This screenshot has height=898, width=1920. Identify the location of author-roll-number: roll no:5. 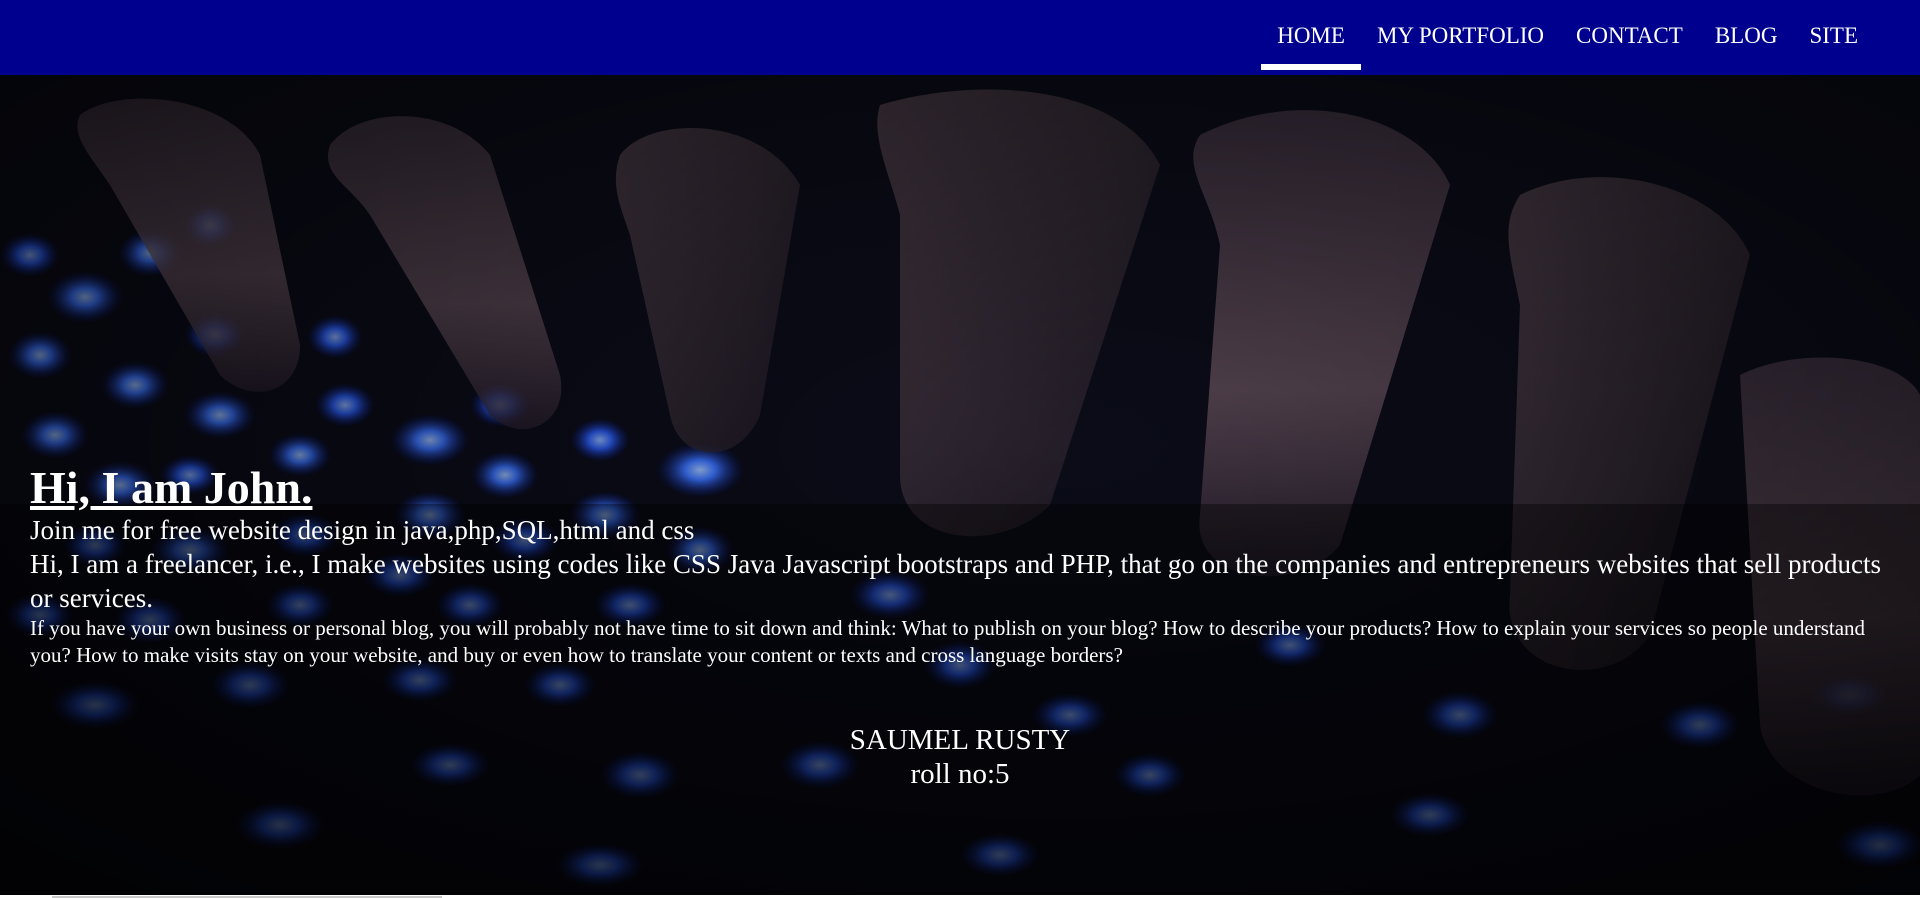
(960, 774).